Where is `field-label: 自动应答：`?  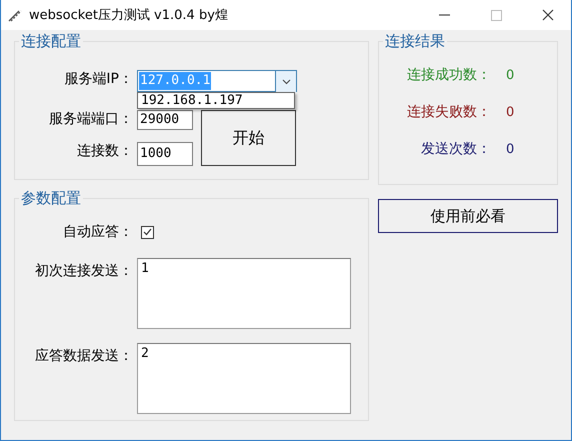 field-label: 自动应答： is located at coordinates (98, 232).